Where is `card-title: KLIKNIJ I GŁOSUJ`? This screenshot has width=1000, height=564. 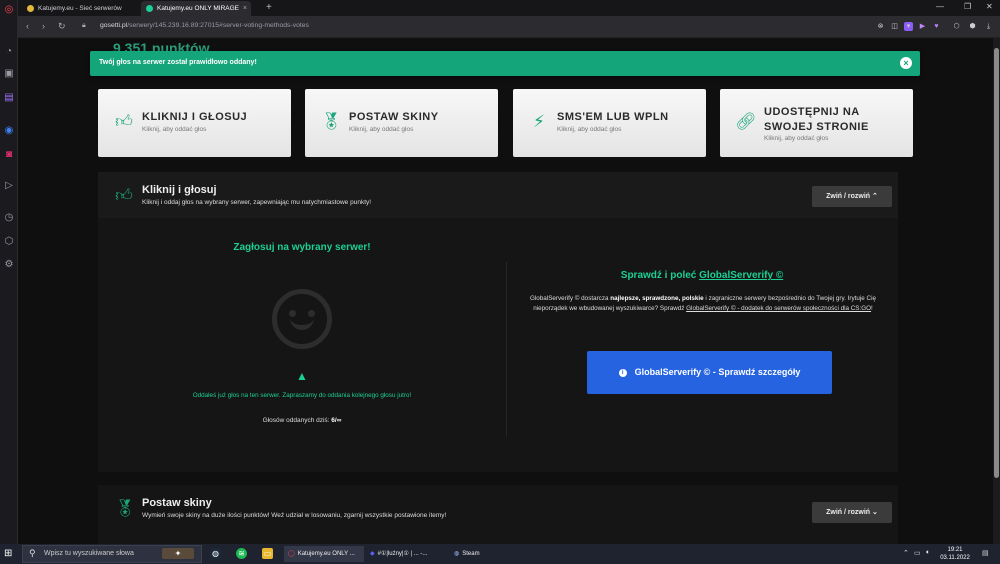 card-title: KLIKNIJ I GŁOSUJ is located at coordinates (195, 117).